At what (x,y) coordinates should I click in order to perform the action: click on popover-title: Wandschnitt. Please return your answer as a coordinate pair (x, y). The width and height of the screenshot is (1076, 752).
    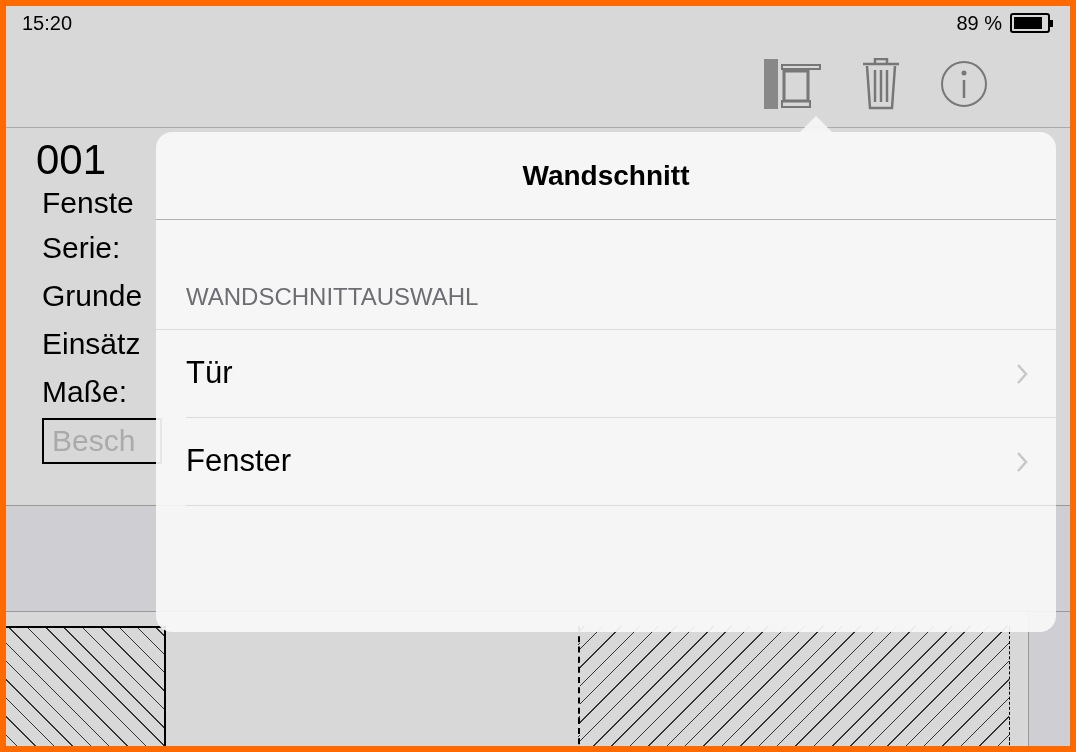
    Looking at the image, I should click on (606, 175).